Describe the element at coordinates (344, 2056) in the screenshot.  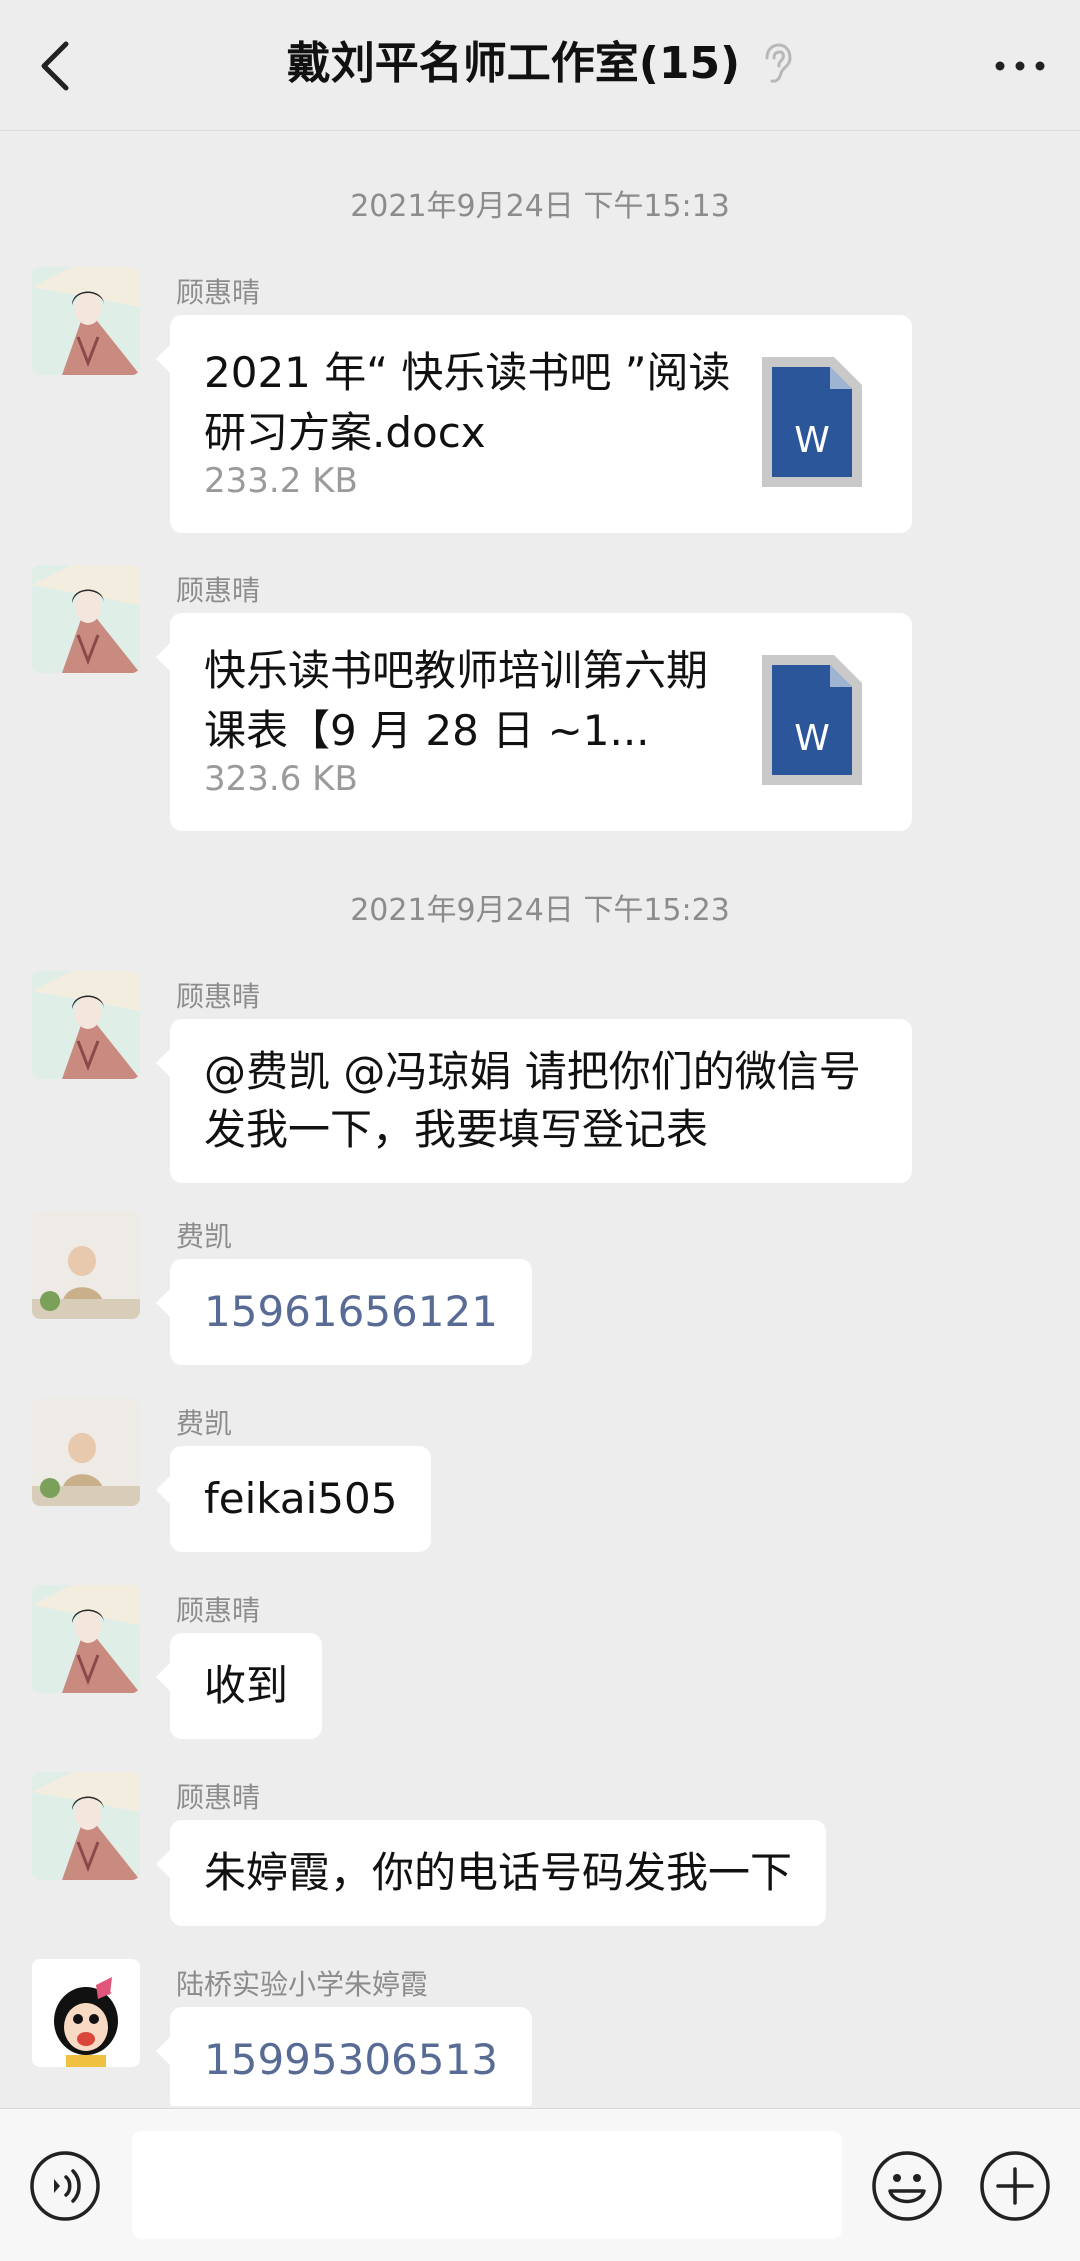
I see `phone-link-message: 15995306513` at that location.